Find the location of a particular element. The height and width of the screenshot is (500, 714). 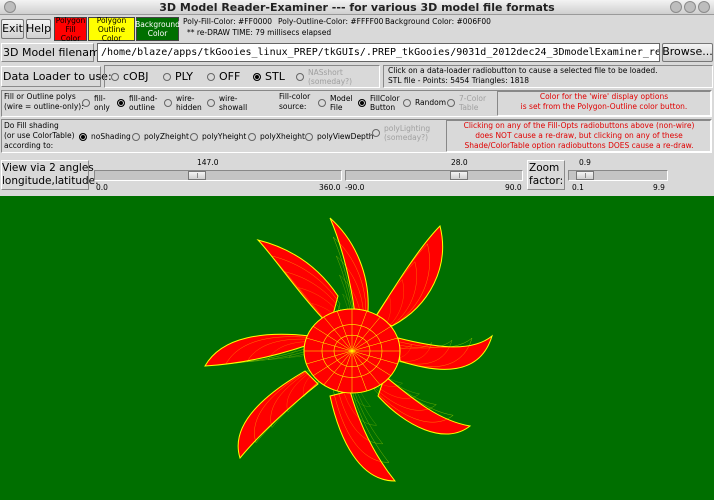

fill-option-label: fill-and- outline is located at coordinates (143, 103).